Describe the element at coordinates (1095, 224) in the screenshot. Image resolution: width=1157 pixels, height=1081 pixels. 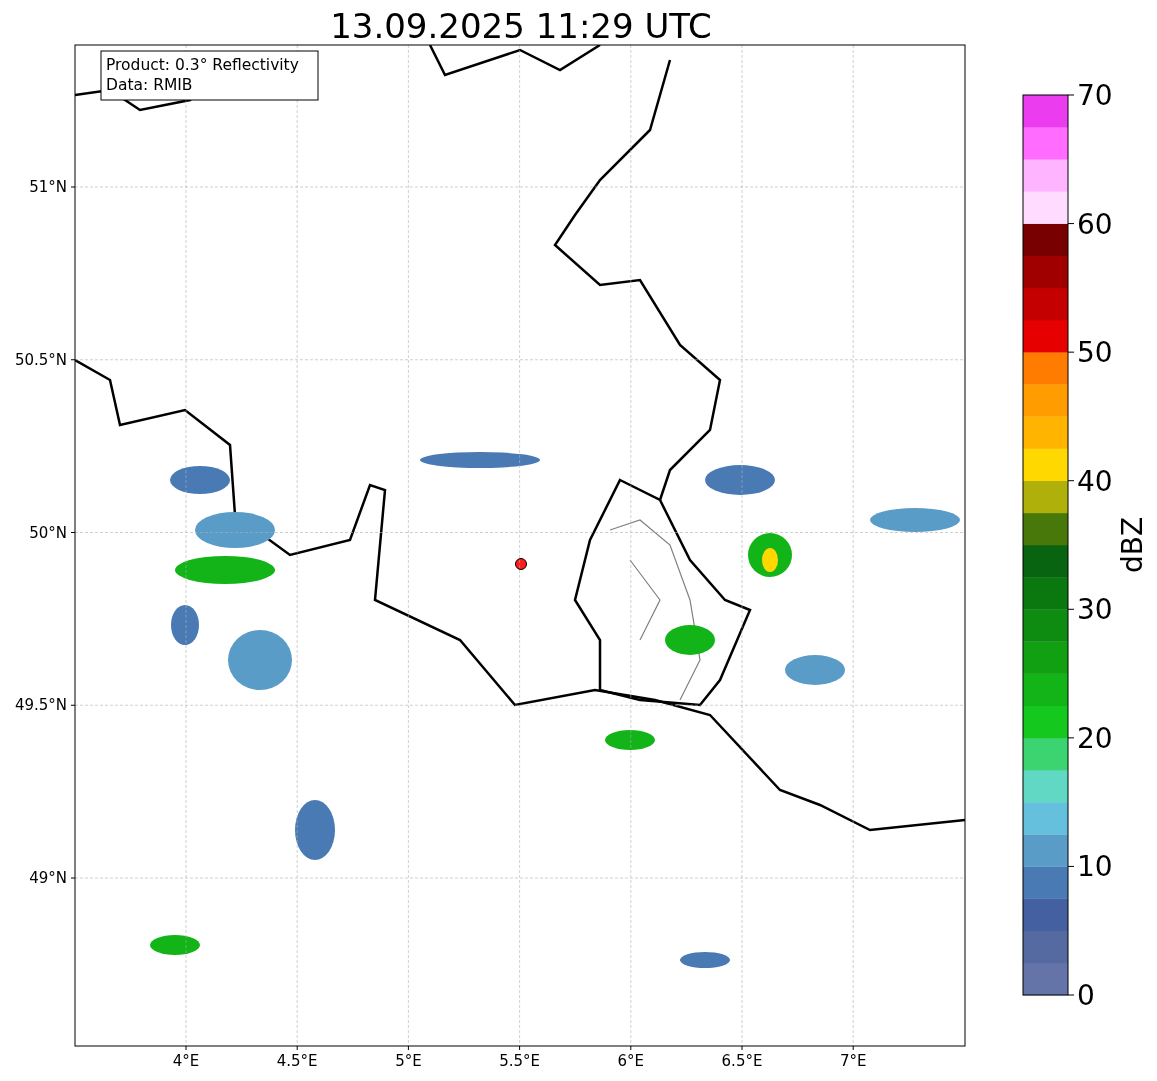
I see `colorbar-tick-label: 60` at that location.